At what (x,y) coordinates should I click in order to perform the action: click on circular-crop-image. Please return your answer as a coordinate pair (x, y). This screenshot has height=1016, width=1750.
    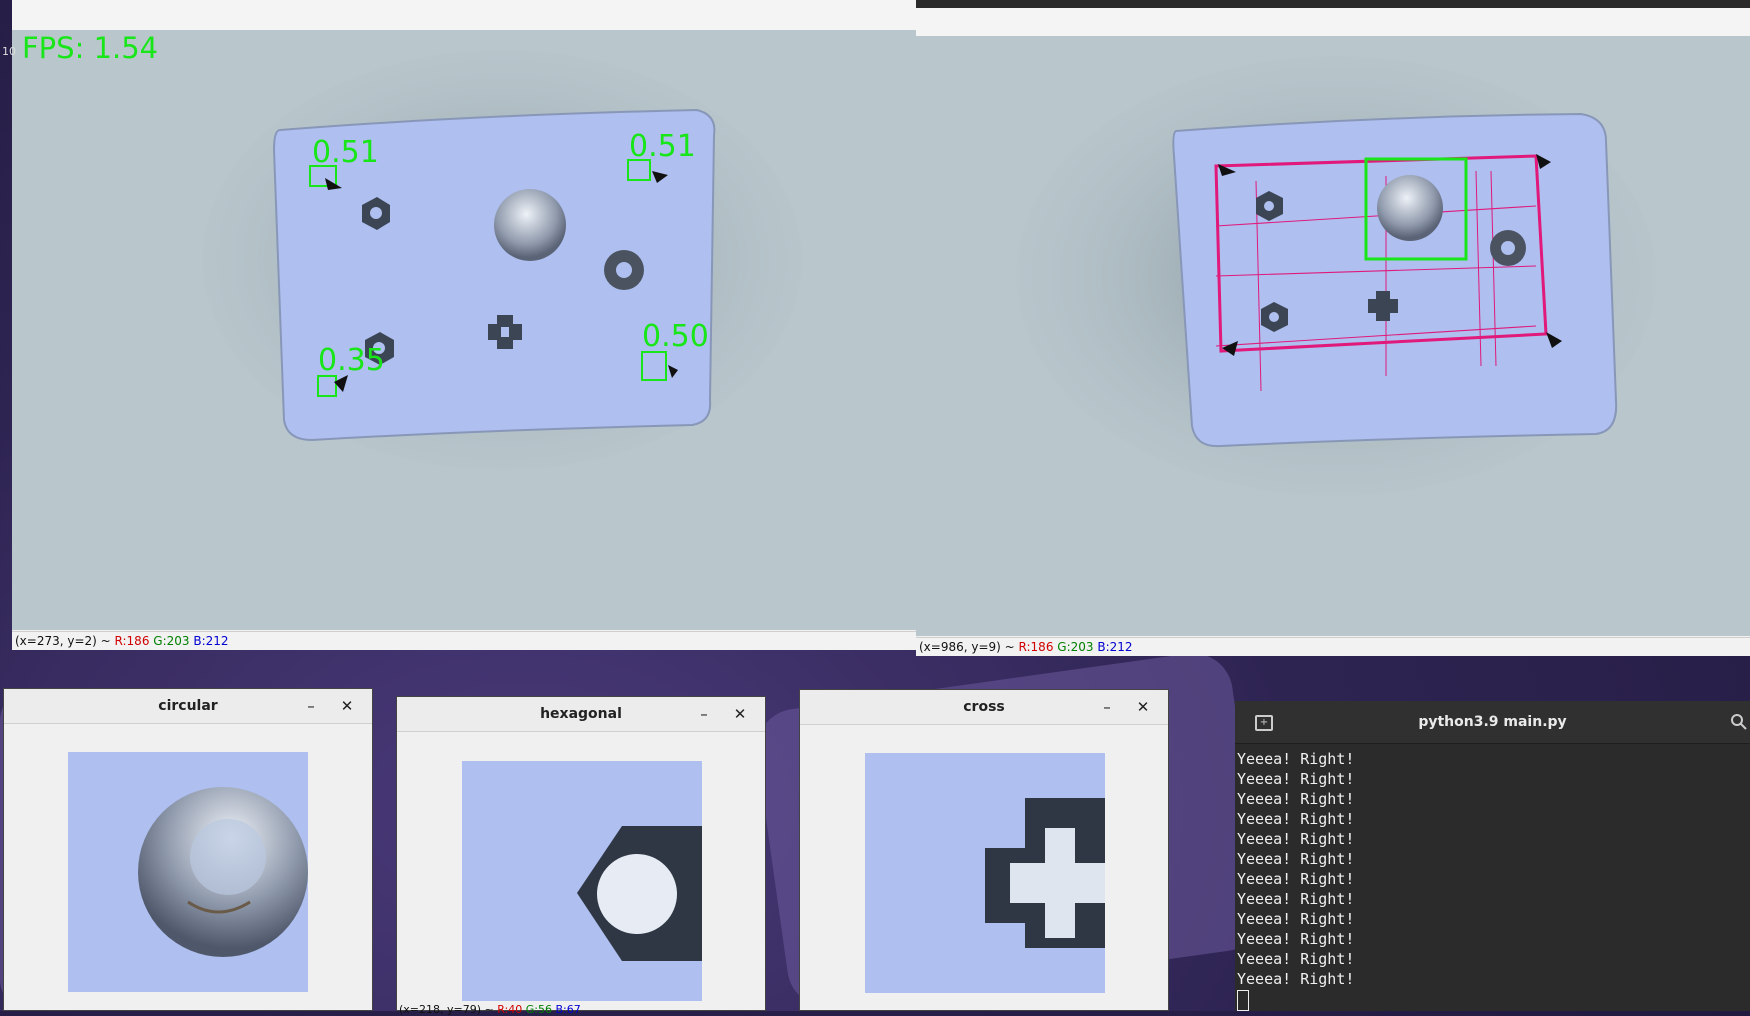
    Looking at the image, I should click on (188, 872).